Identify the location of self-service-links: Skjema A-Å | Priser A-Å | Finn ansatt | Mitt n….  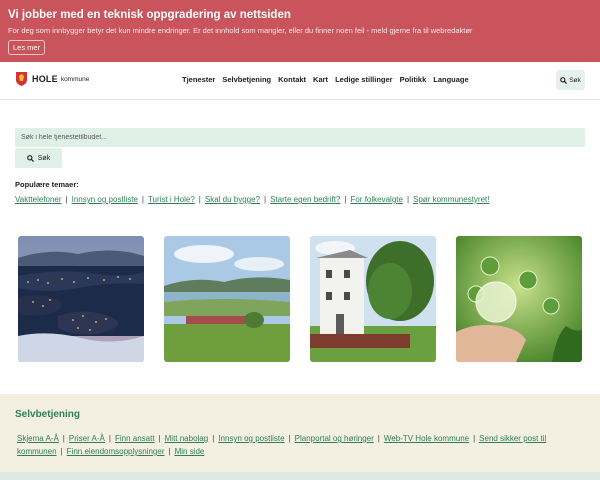
(302, 445).